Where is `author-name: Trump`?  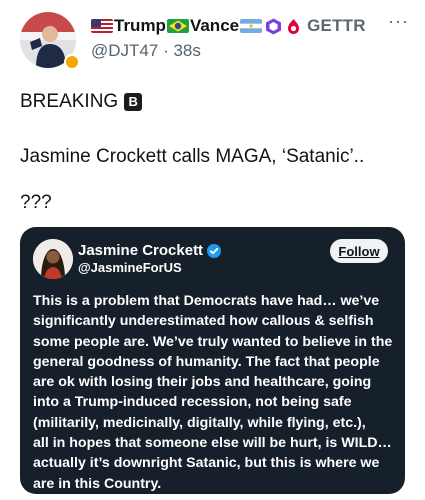 author-name: Trump is located at coordinates (140, 25).